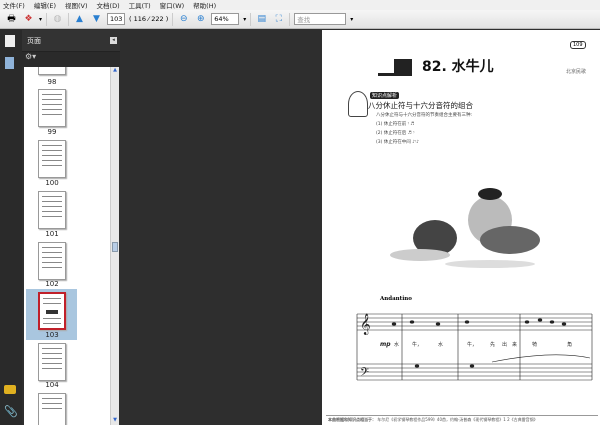 This screenshot has height=425, width=600. I want to click on zoom-in-icon: ⊕, so click(200, 19).